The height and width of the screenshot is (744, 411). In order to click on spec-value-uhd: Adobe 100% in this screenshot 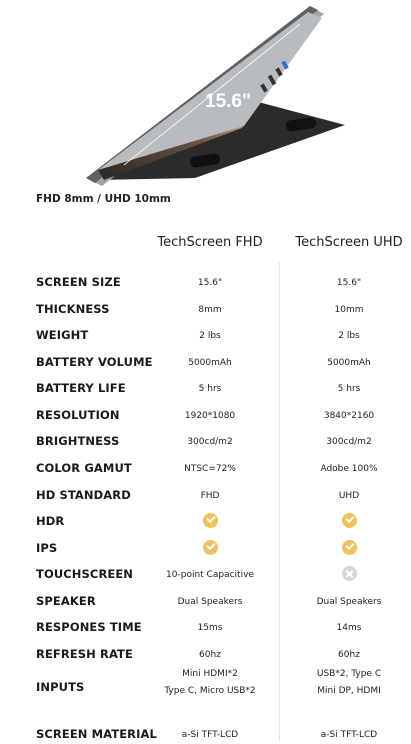, I will do `click(349, 469)`.